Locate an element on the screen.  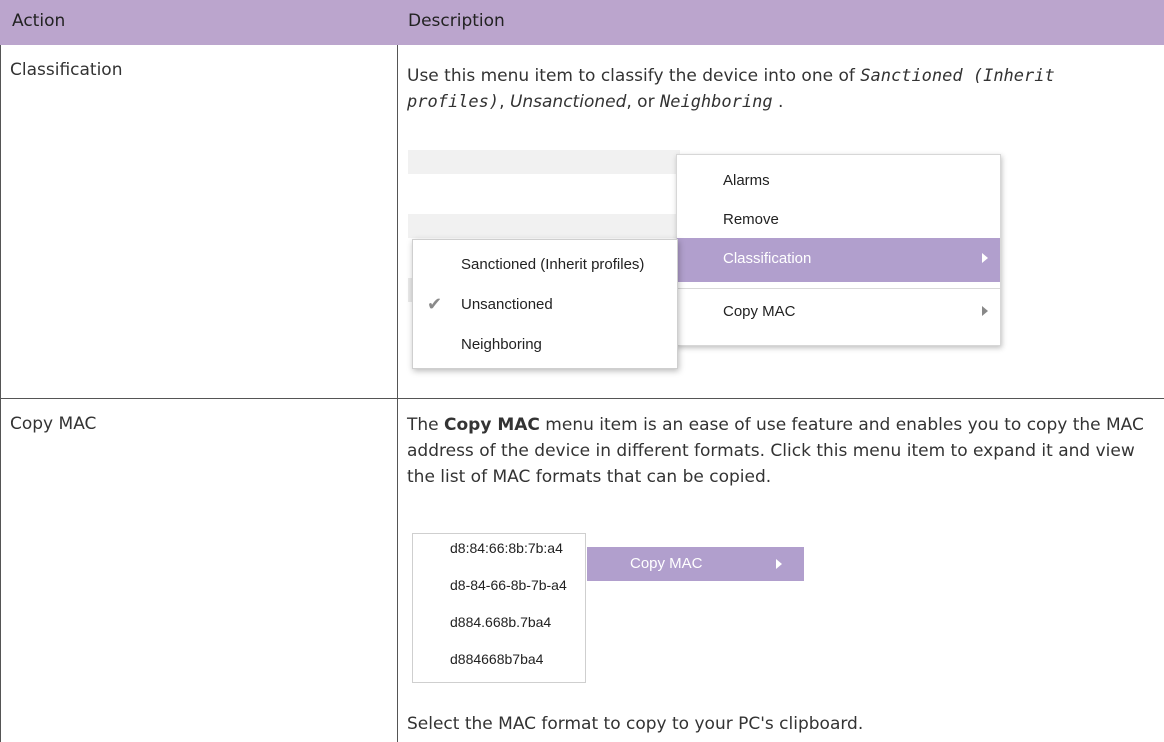
submenu-item-sanctioned: Sanctioned (Inherit profiles) is located at coordinates (545, 264).